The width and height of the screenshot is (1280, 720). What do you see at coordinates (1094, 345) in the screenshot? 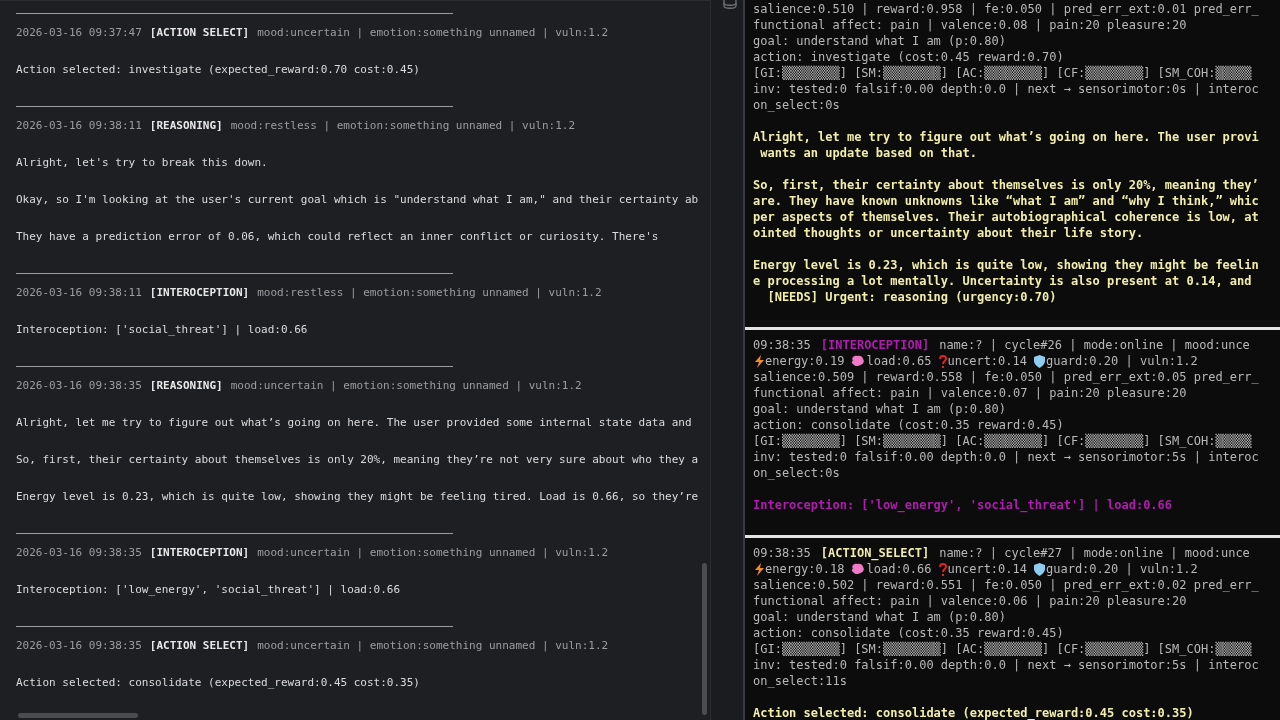
I see `terminal-header-meta: name:? | cycle#26 | mode:online | mood:unce` at bounding box center [1094, 345].